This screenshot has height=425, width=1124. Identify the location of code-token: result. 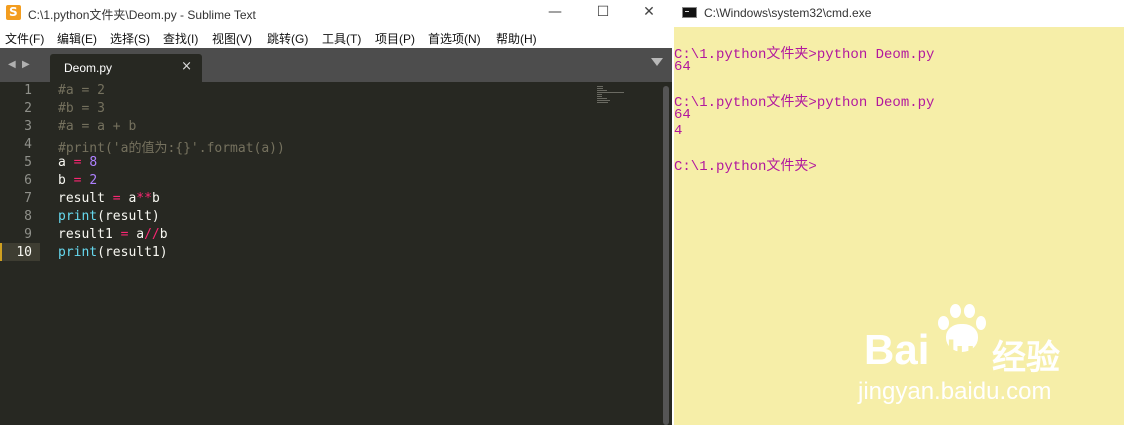
(85, 198).